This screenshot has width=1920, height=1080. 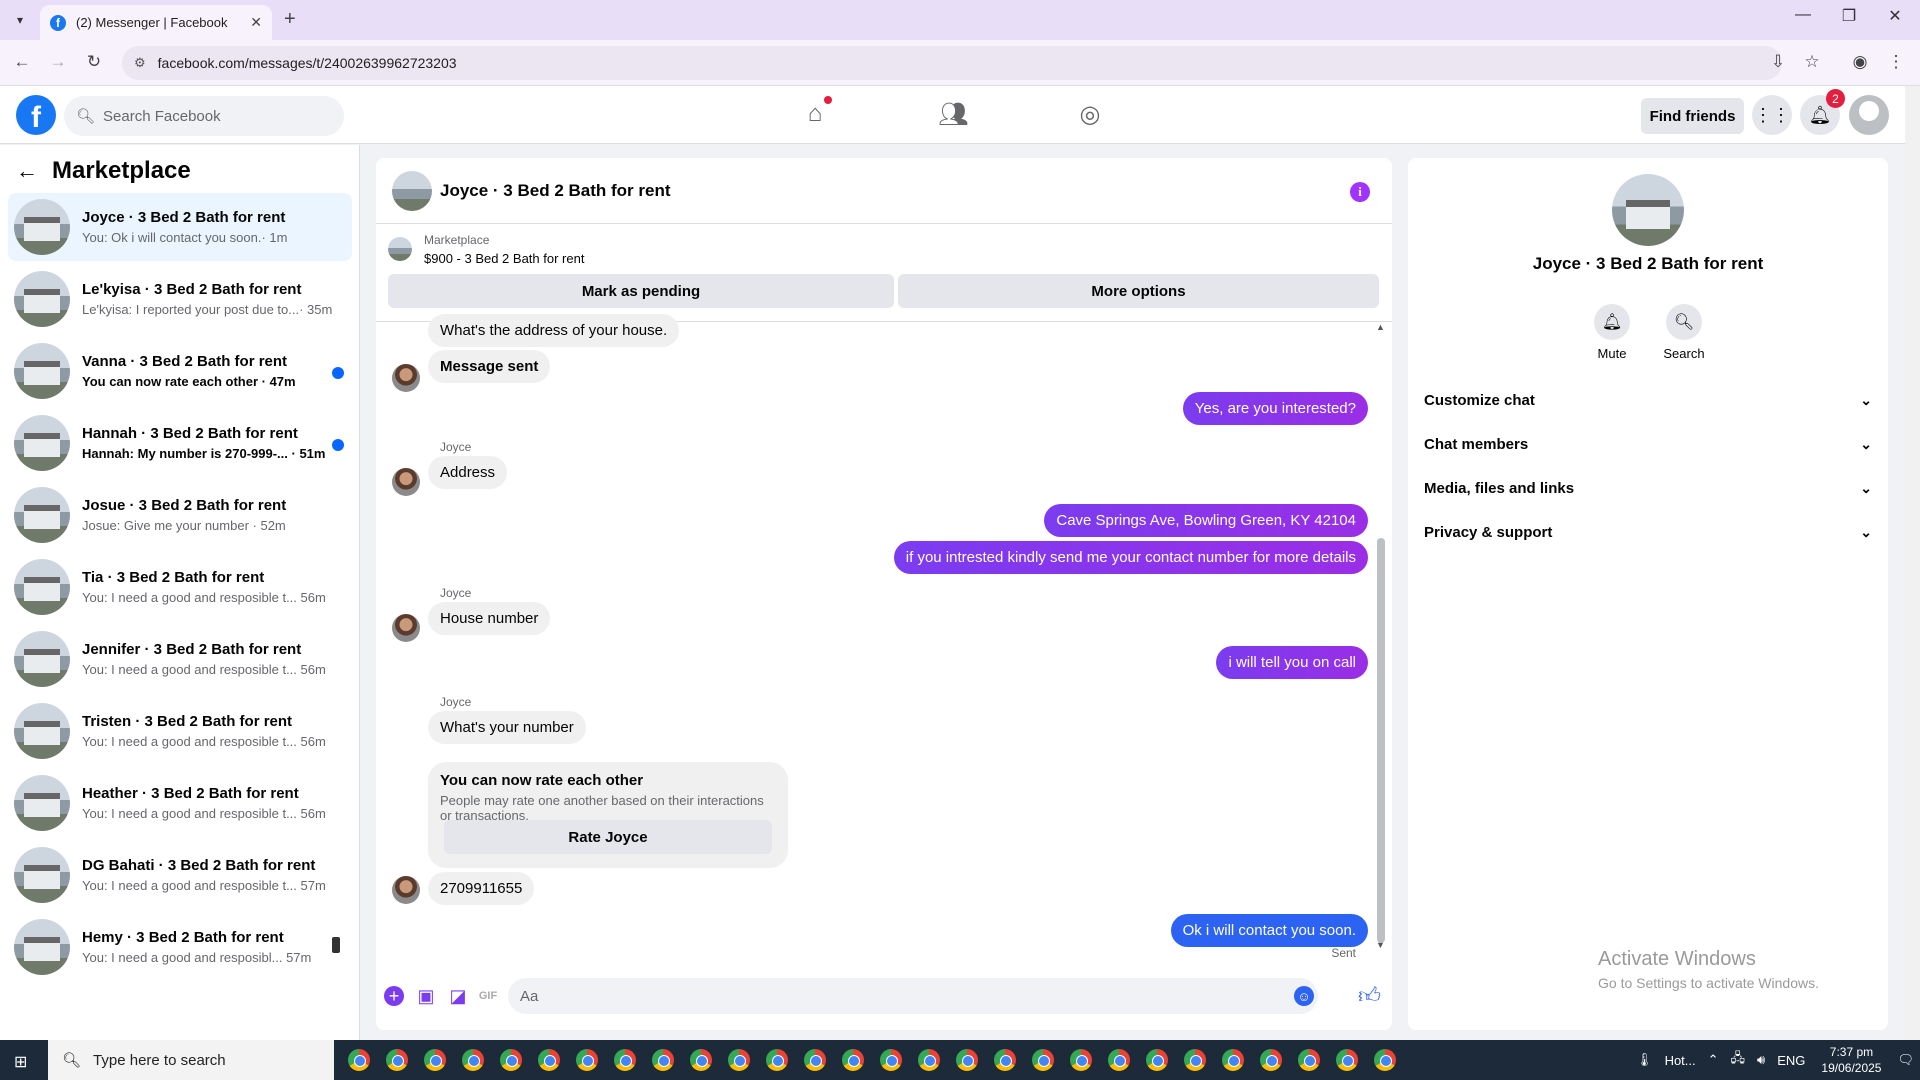 I want to click on scroll-down-icon: ▼, so click(x=1380, y=945).